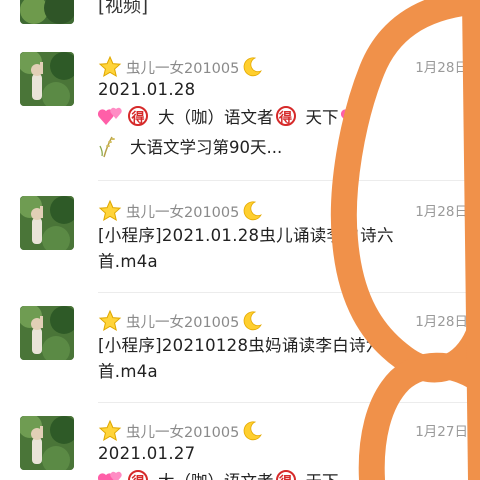 This screenshot has height=480, width=480. What do you see at coordinates (240, 345) in the screenshot?
I see `message-line: [小程序]20210128虫妈诵读李白诗六` at bounding box center [240, 345].